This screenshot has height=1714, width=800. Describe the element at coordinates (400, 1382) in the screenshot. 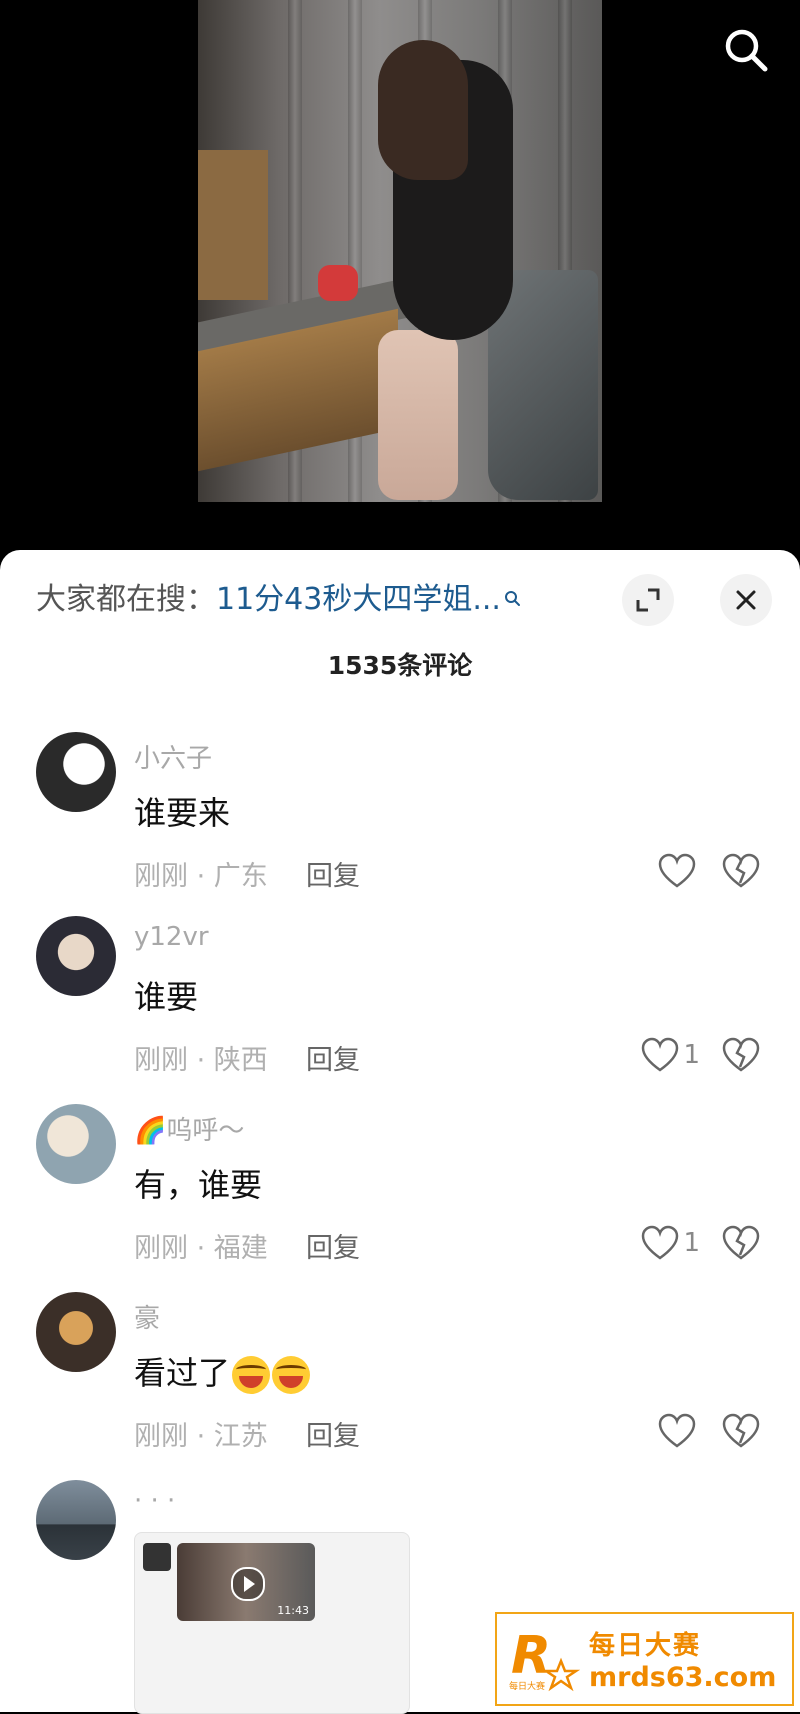

I see `comment-item: 豪 看过了 刚刚 · 江苏 回复` at that location.